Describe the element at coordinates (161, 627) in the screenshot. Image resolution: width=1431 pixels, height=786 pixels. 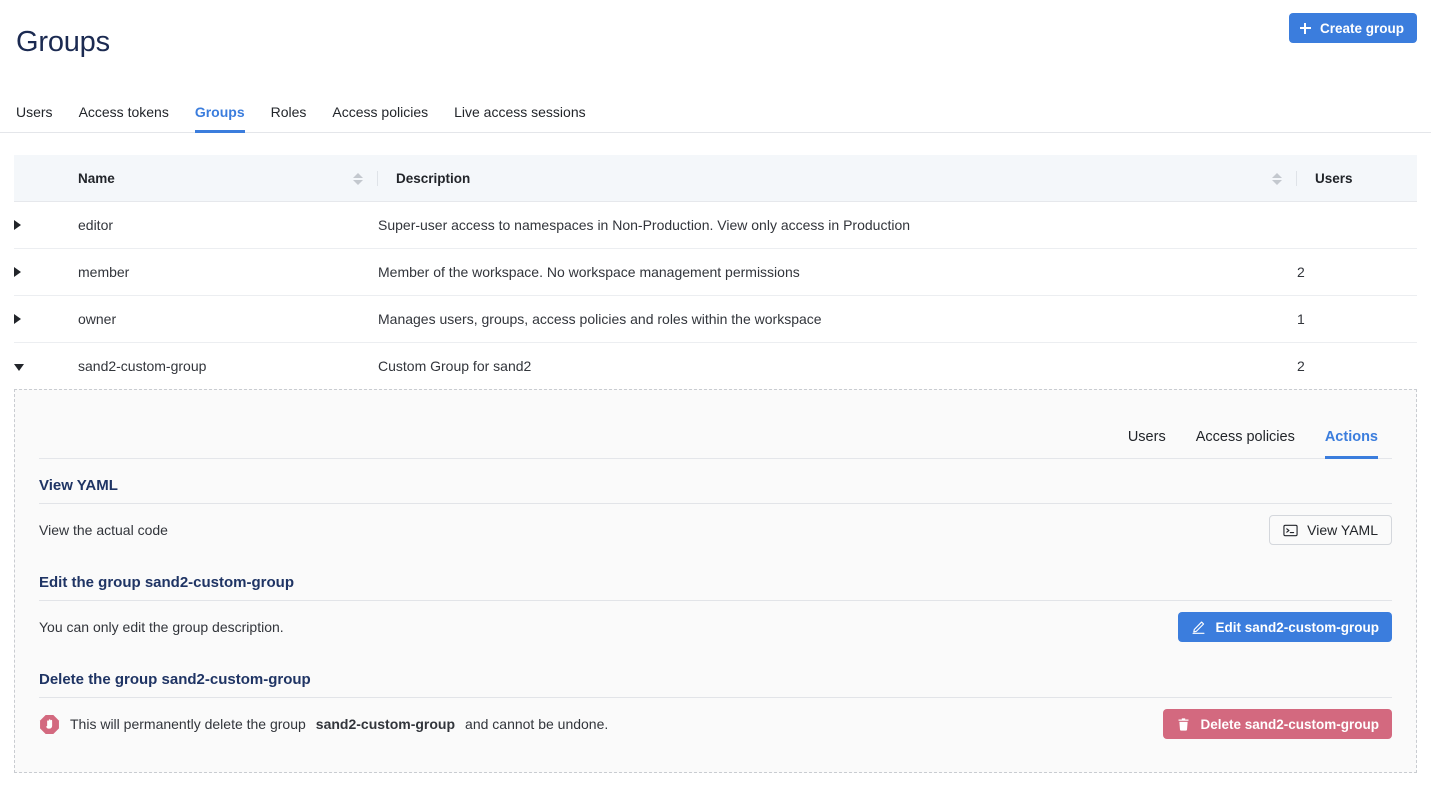
I see `edit-group-description: You can only edit the group description.` at that location.